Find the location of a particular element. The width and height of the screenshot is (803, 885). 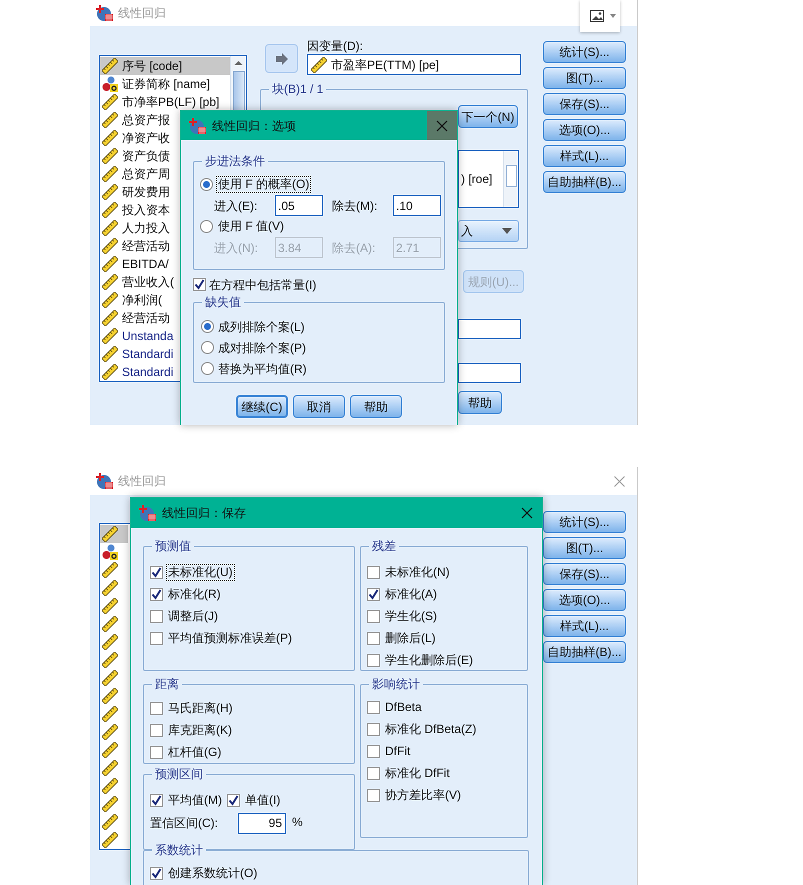

checkbox-label: 杠杆值(G) is located at coordinates (194, 752).